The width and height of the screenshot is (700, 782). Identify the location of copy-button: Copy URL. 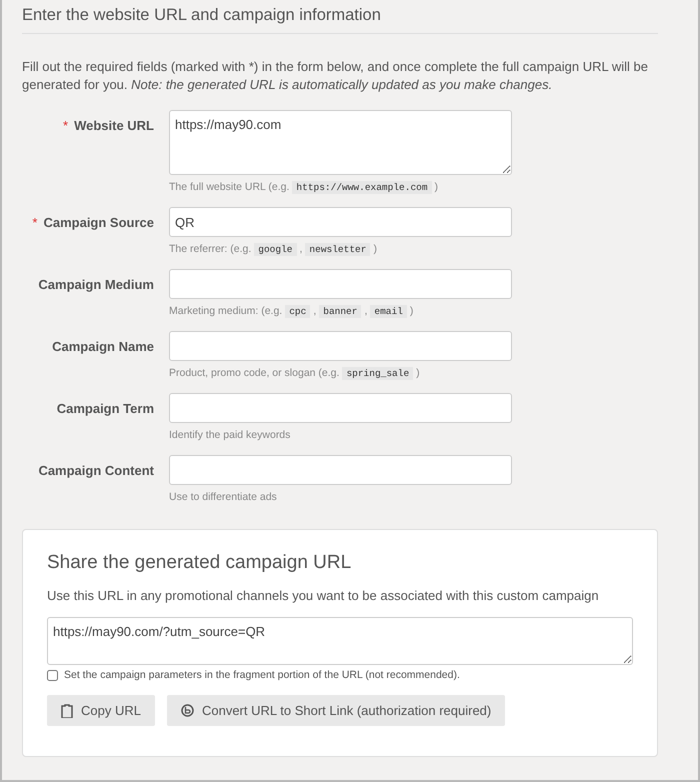
(101, 710).